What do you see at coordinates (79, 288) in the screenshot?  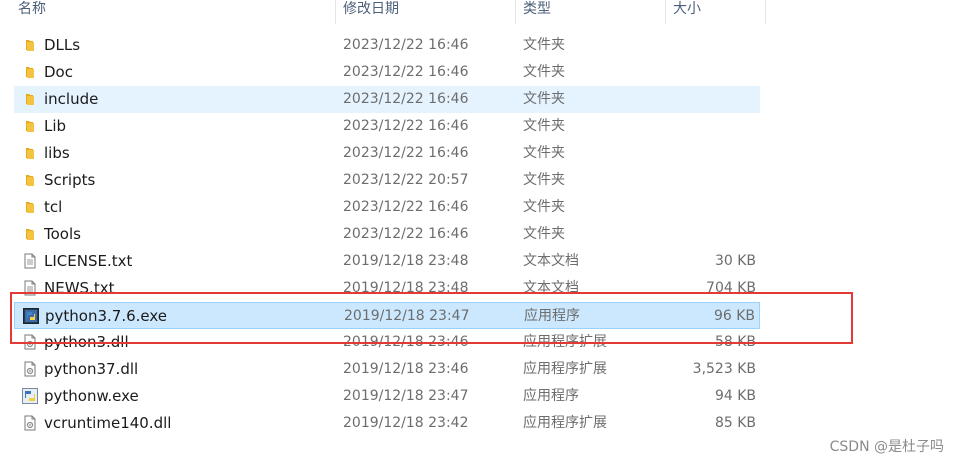 I see `file-name: NEWS.txt` at bounding box center [79, 288].